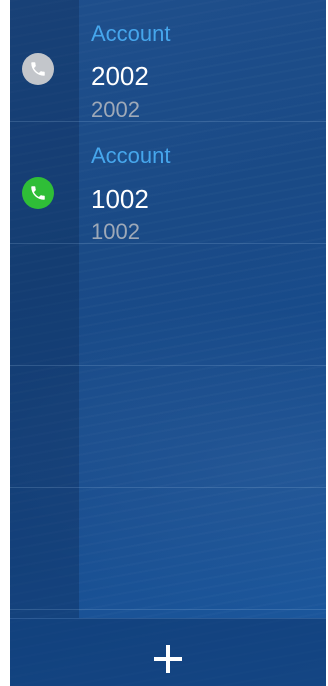 The width and height of the screenshot is (328, 686). Describe the element at coordinates (115, 109) in the screenshot. I see `line-sub-number: 2002` at that location.